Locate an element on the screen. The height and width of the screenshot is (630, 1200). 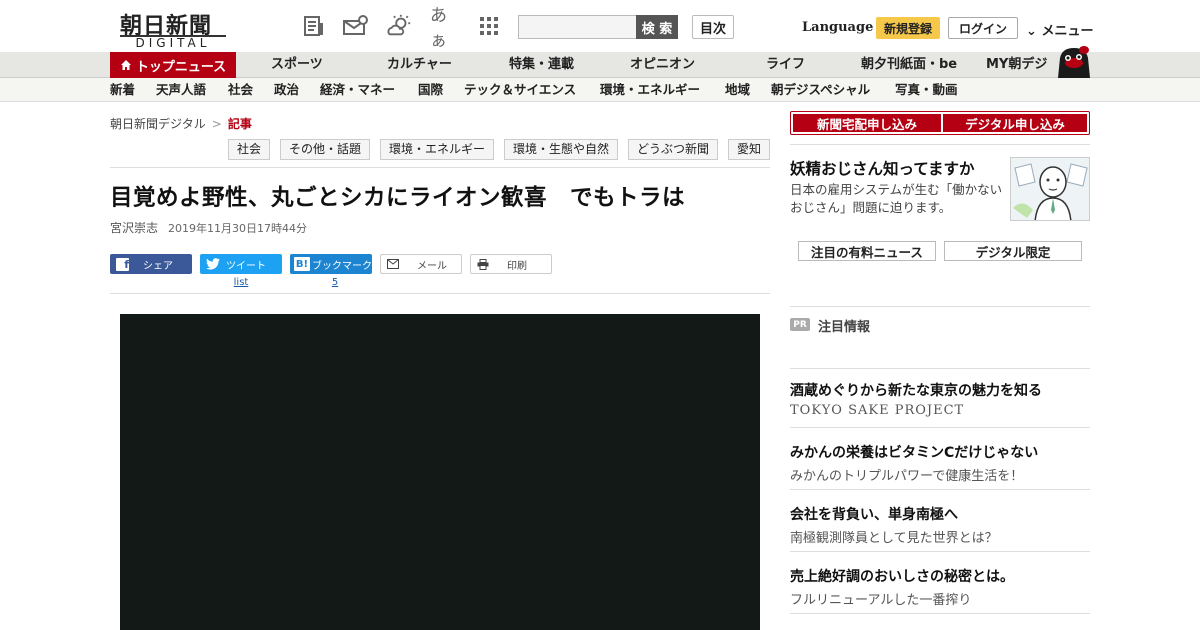
nav-item-opinion: オピニオン is located at coordinates (662, 65).